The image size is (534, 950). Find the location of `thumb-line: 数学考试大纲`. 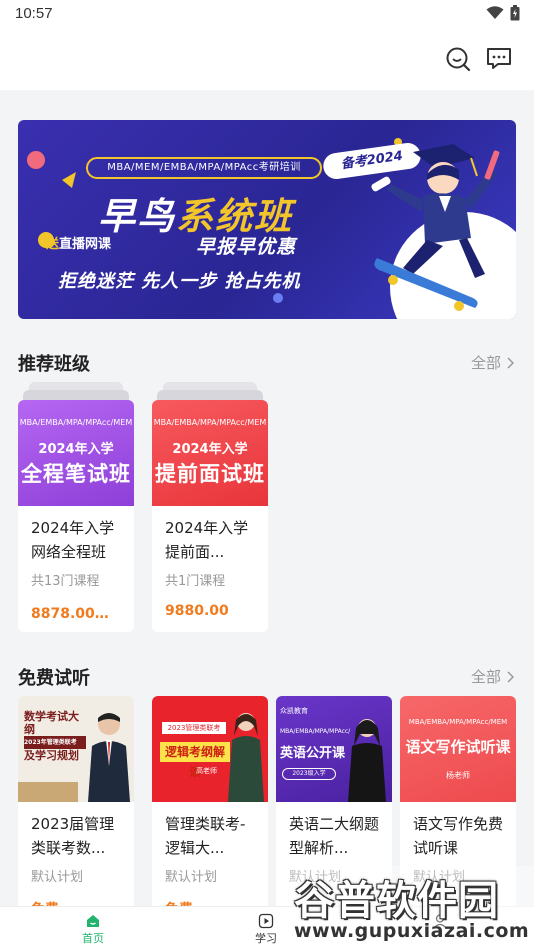

thumb-line: 数学考试大纲 is located at coordinates (51, 723).